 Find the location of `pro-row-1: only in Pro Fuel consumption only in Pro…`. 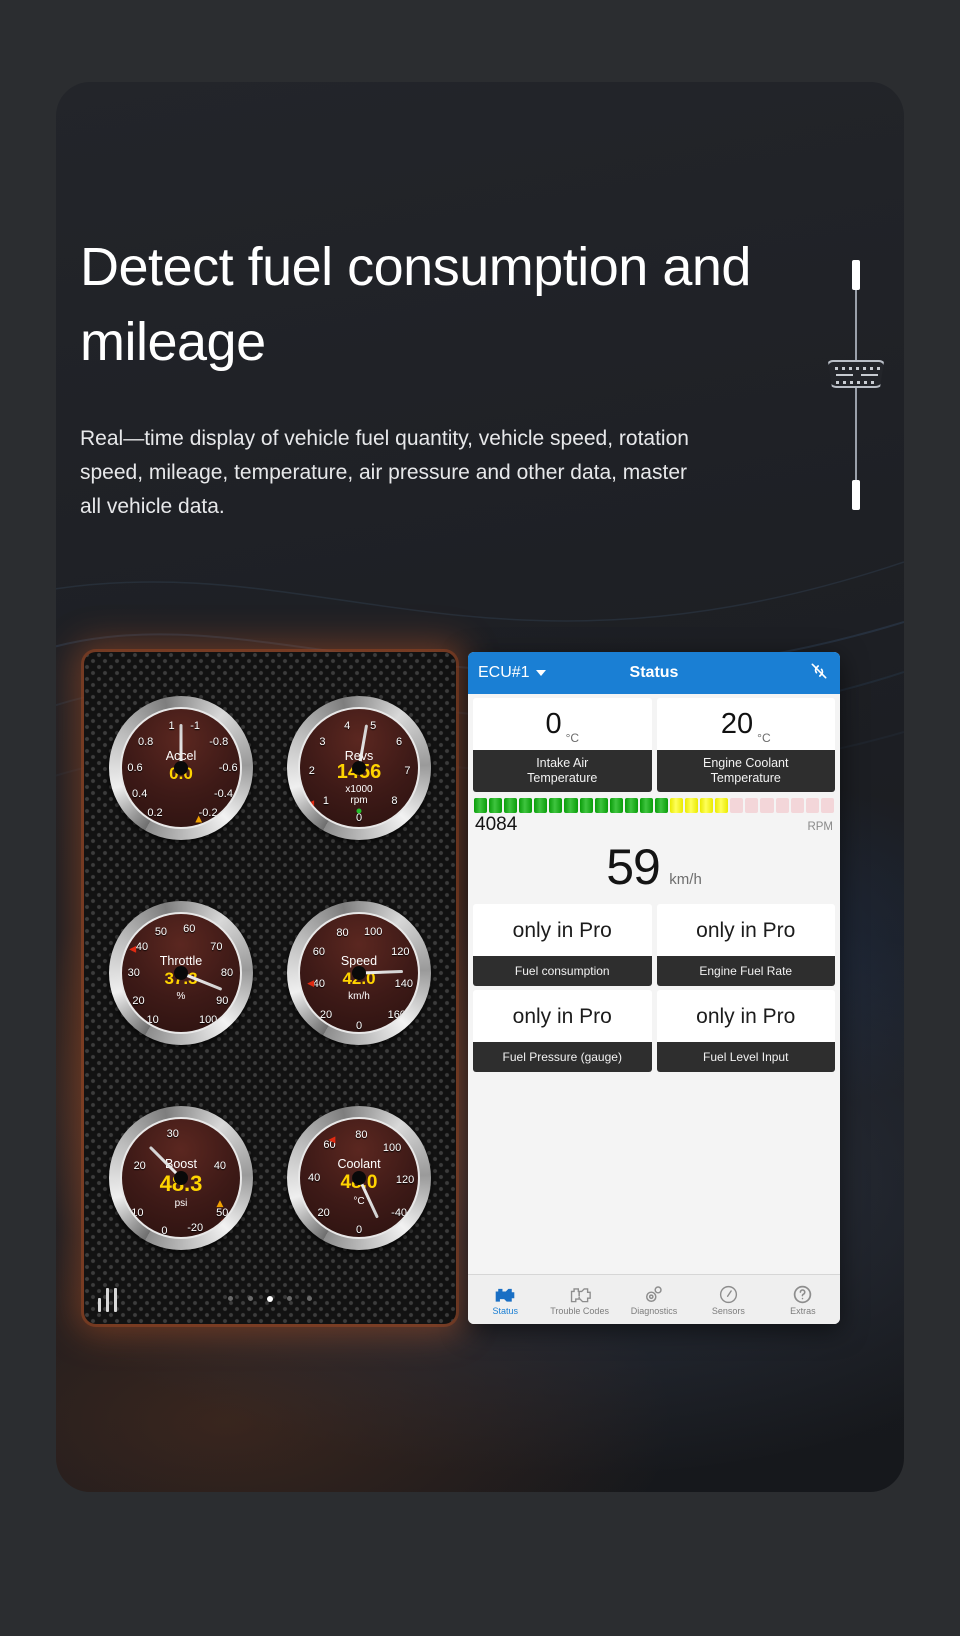

pro-row-1: only in Pro Fuel consumption only in Pro… is located at coordinates (654, 943).